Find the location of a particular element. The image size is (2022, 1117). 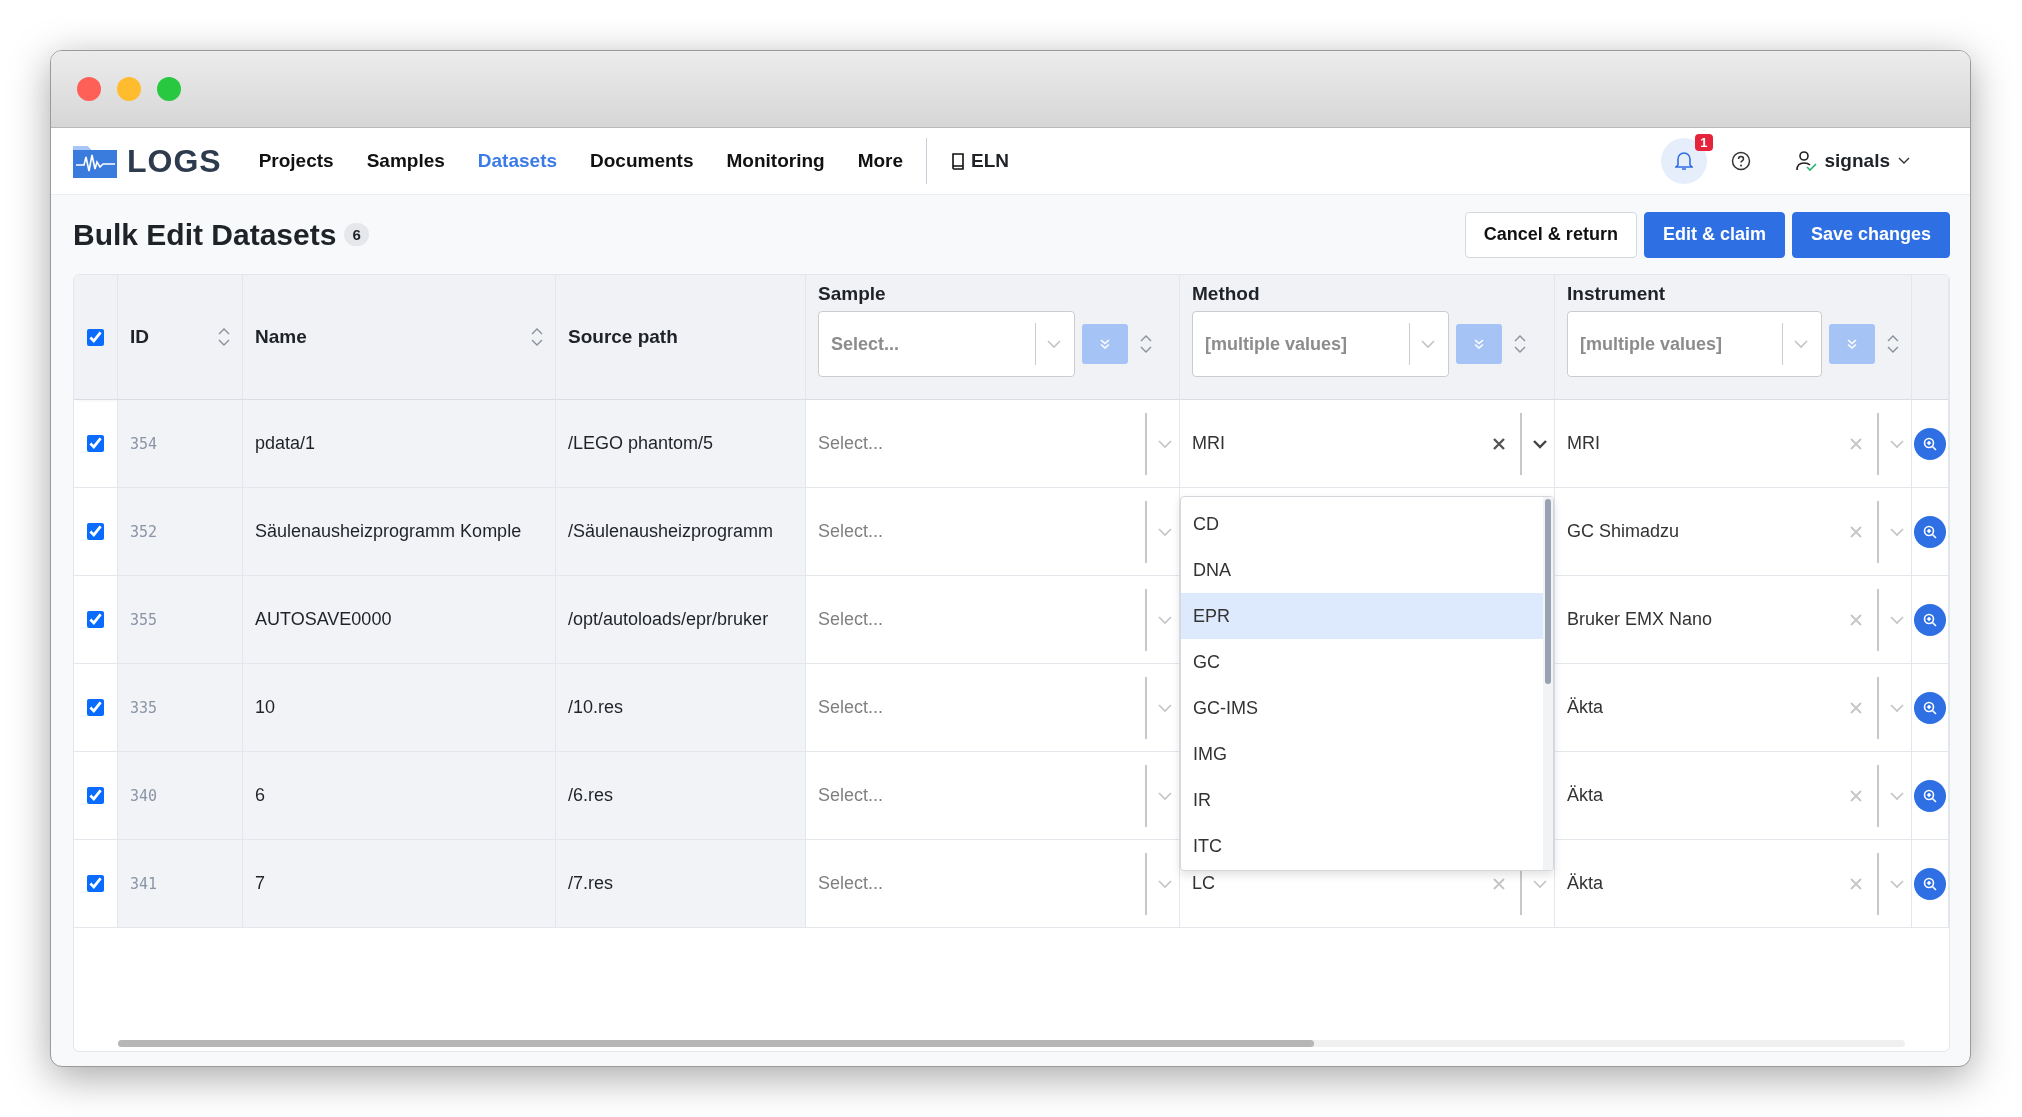

dropdown-scrollbar is located at coordinates (1548, 591).